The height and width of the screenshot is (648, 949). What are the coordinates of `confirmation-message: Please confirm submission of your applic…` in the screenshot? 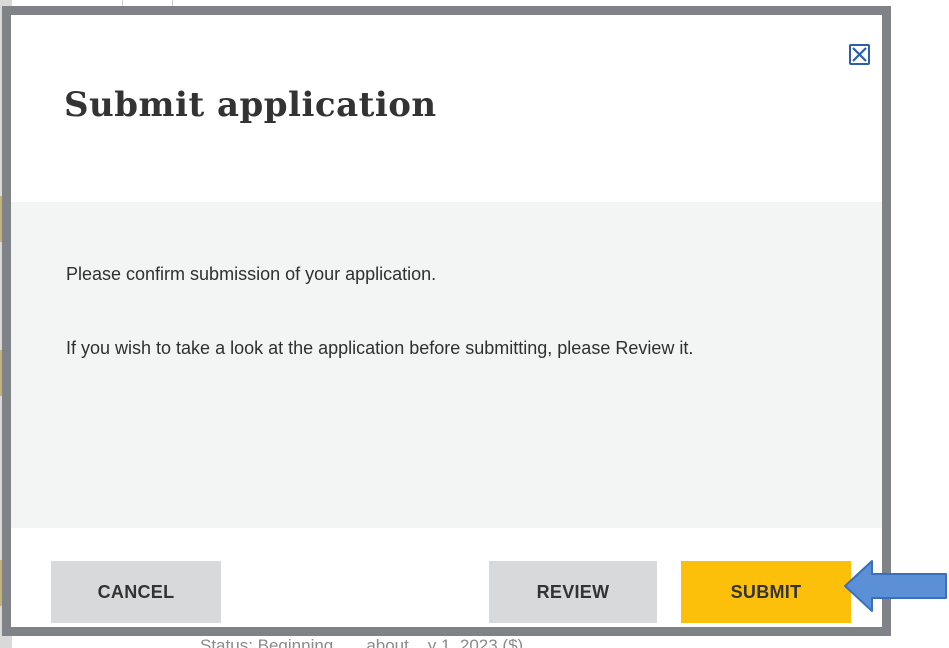 It's located at (251, 274).